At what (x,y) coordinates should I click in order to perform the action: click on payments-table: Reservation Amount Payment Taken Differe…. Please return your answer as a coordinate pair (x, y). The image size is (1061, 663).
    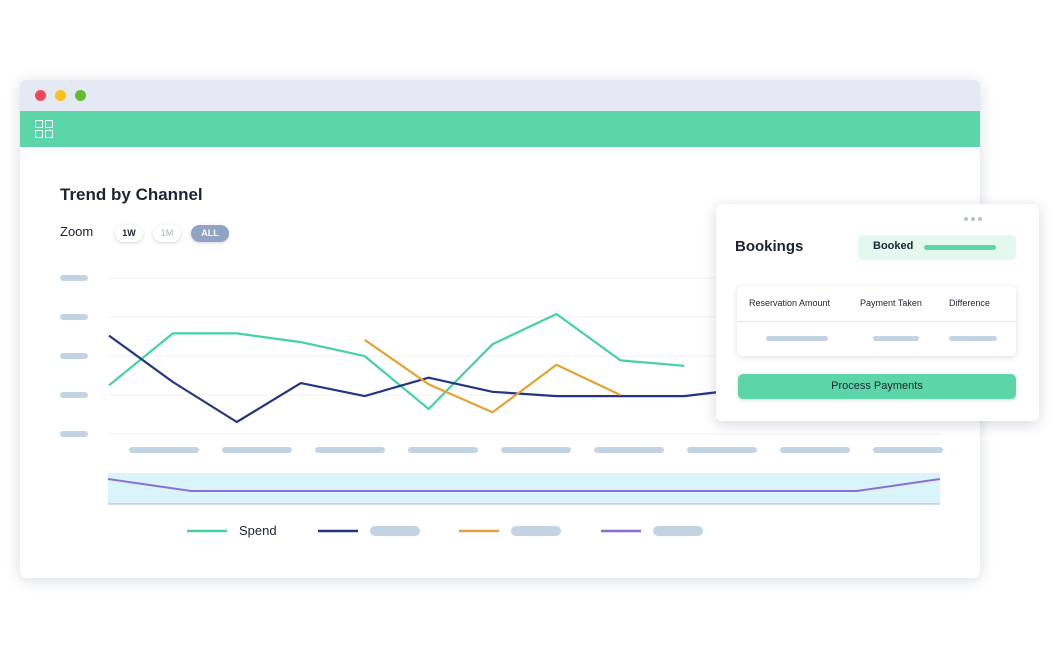
    Looking at the image, I should click on (876, 321).